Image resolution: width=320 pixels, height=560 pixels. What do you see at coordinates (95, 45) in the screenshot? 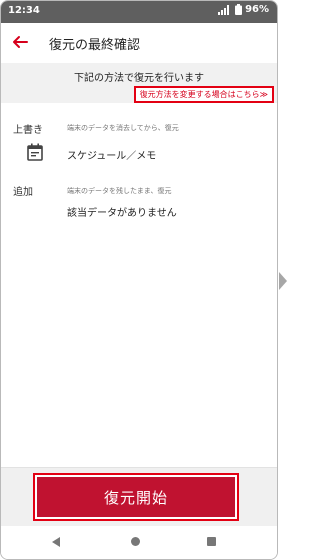
I see `page-title: 復元の最終確認` at bounding box center [95, 45].